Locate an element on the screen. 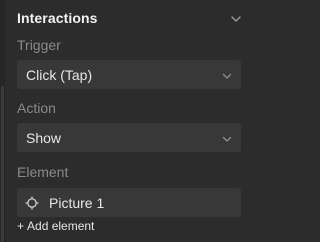  add-element-link: + Add element is located at coordinates (55, 226).